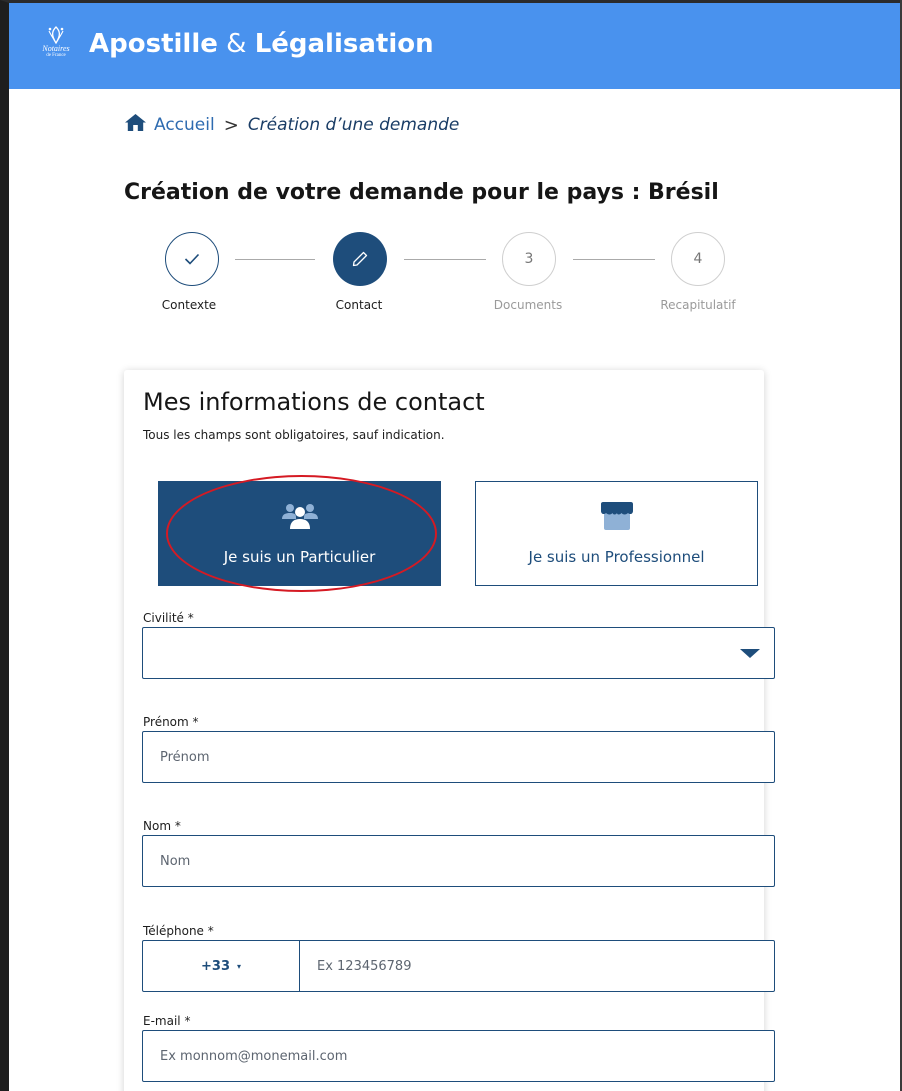 The image size is (902, 1091). I want to click on step-3-number: 3, so click(529, 259).